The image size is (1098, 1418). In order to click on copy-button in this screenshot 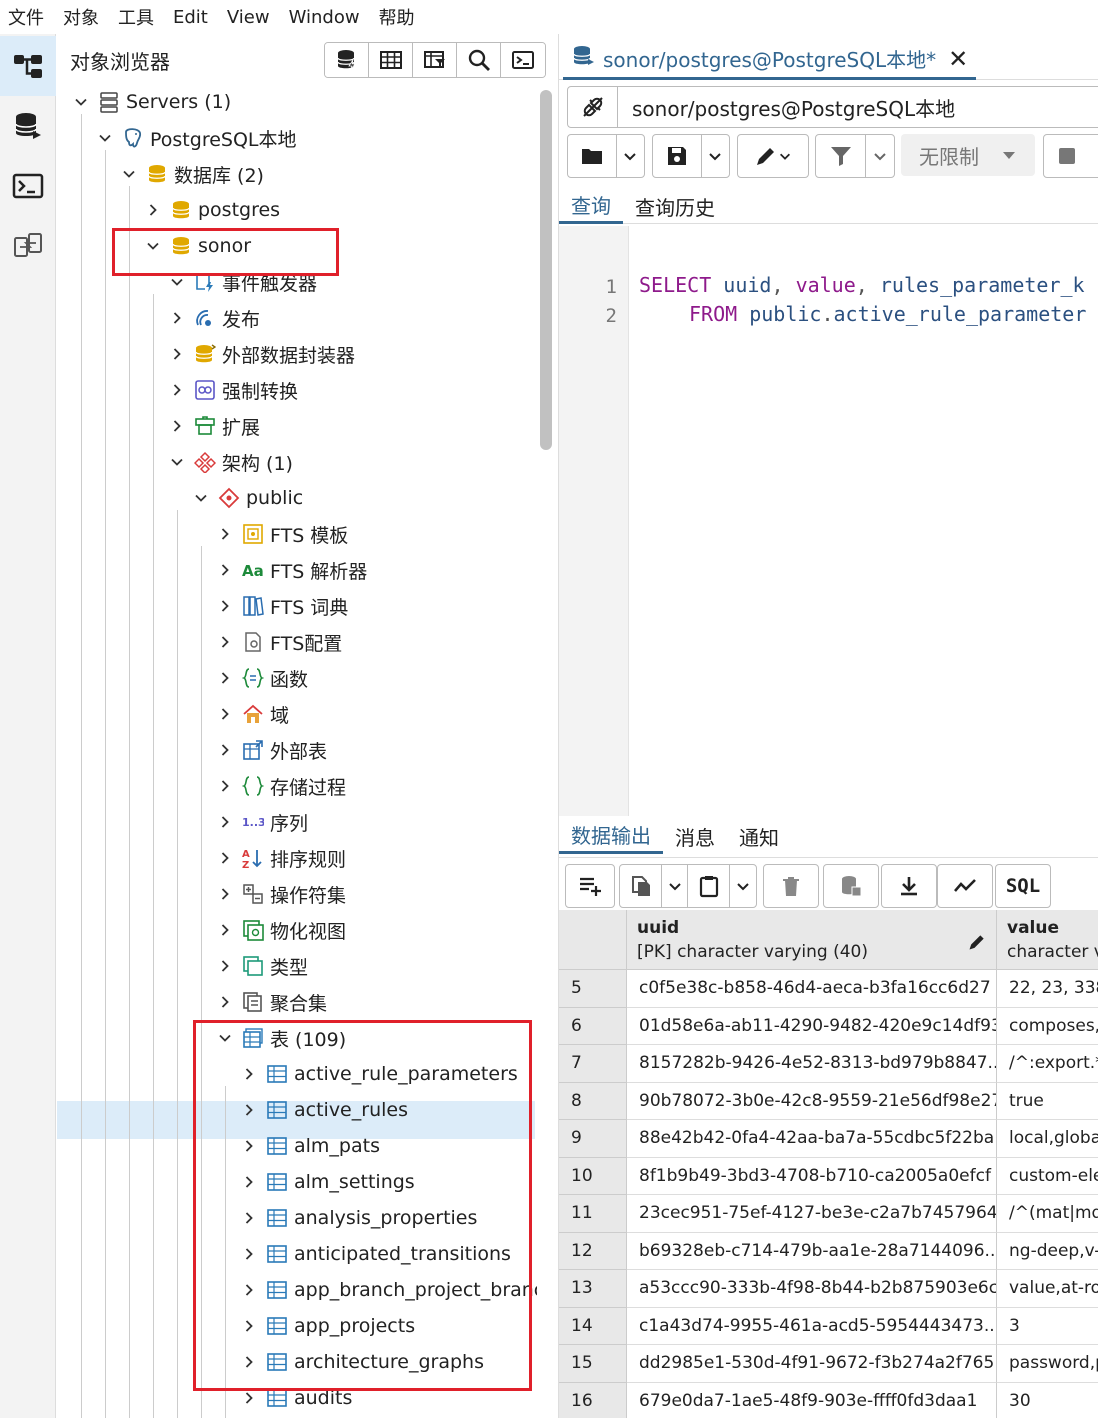, I will do `click(641, 886)`.